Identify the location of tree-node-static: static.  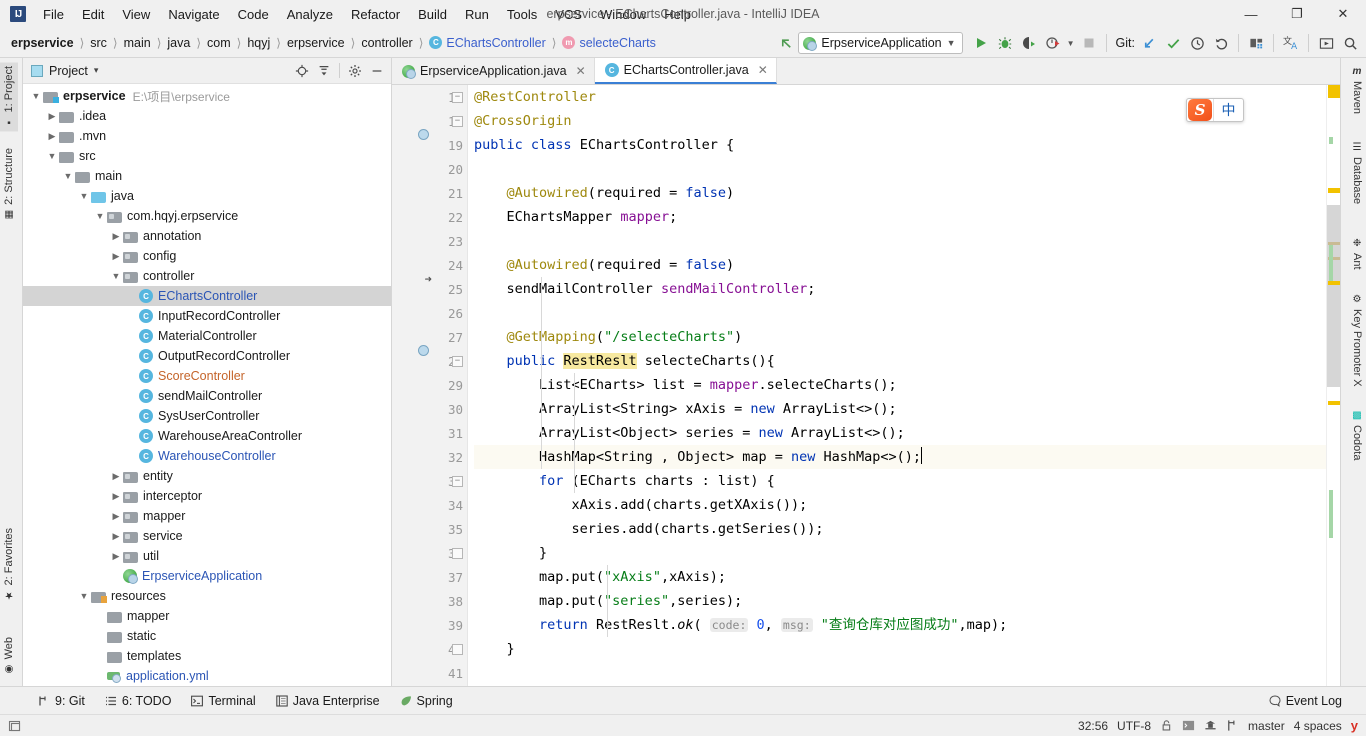
(207, 636).